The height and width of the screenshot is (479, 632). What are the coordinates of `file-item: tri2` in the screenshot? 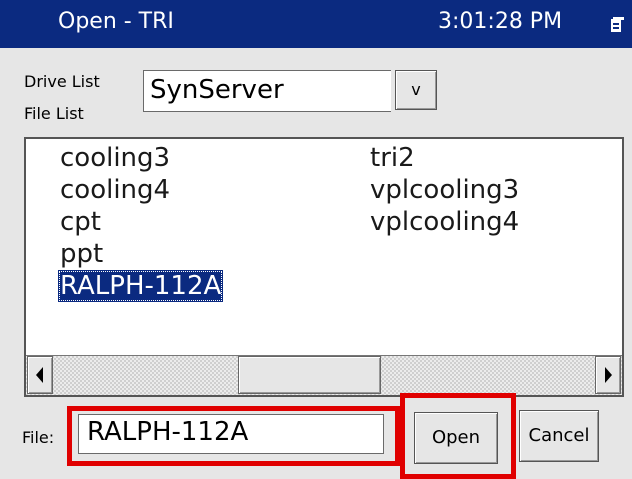 It's located at (444, 158).